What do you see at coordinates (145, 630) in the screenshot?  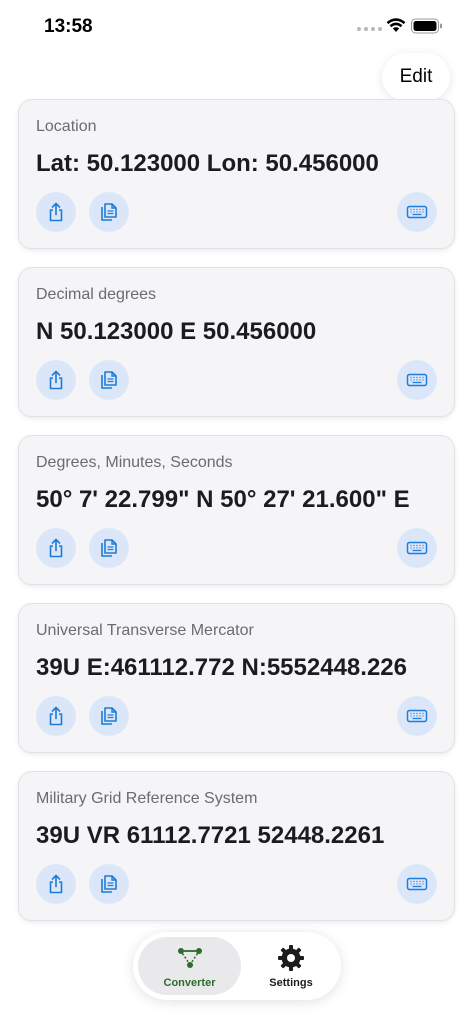 I see `card-label: Universal Transverse Mercator` at bounding box center [145, 630].